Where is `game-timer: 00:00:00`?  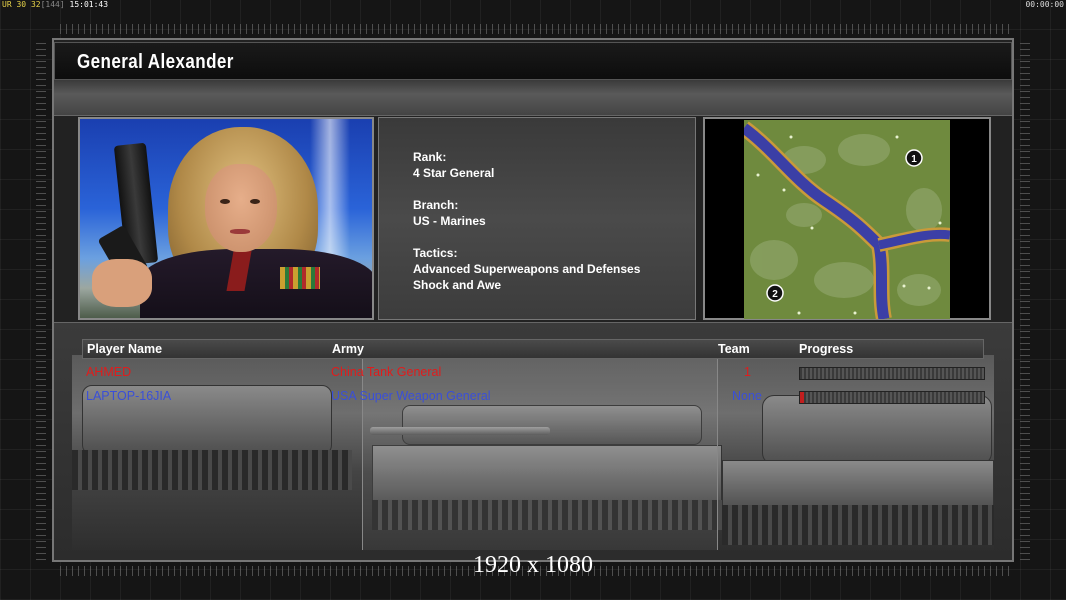 game-timer: 00:00:00 is located at coordinates (1044, 4).